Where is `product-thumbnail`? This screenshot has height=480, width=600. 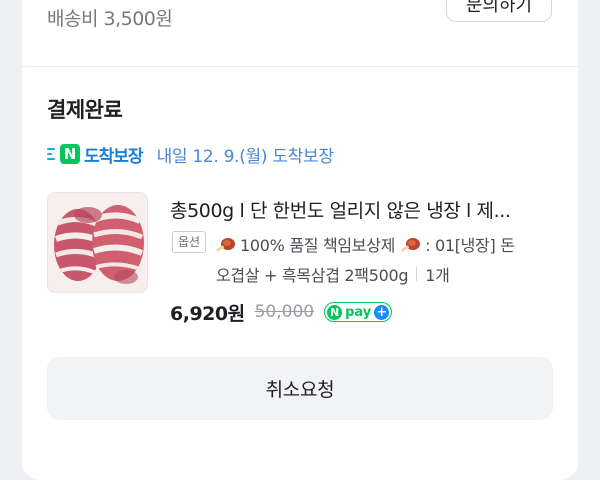
product-thumbnail is located at coordinates (97, 242).